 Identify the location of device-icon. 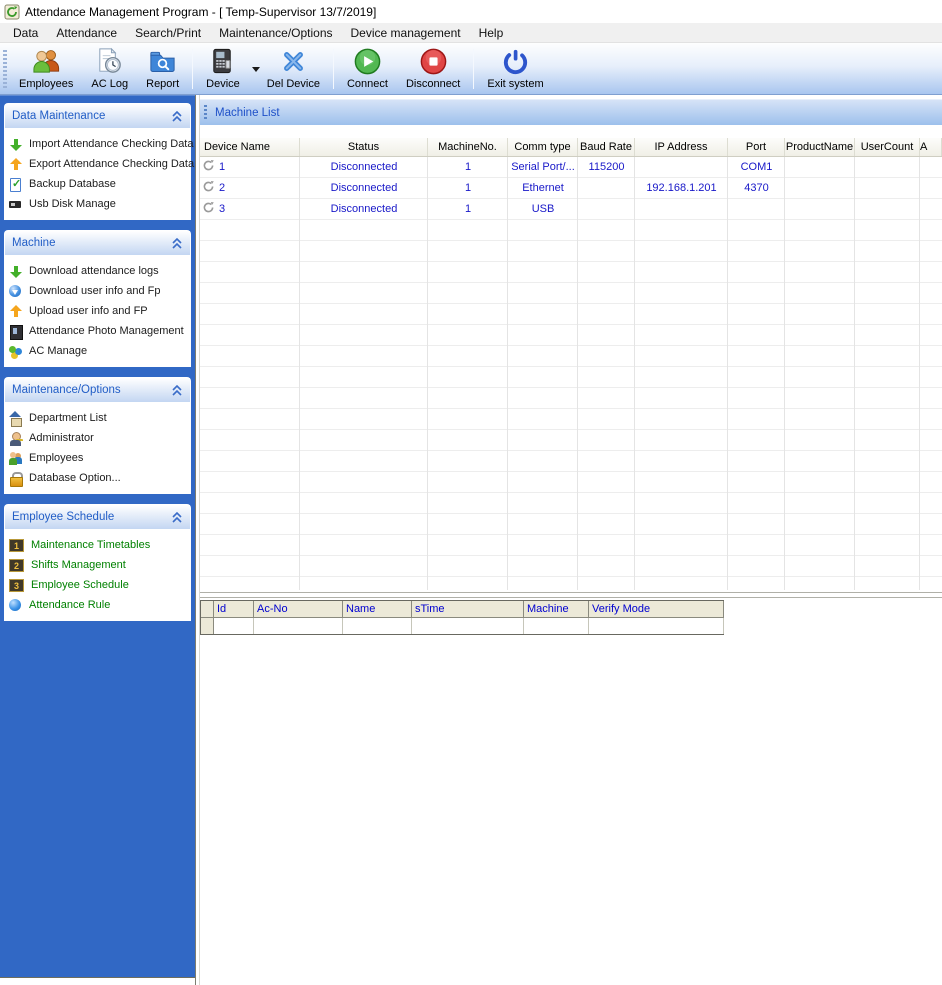
(208, 165).